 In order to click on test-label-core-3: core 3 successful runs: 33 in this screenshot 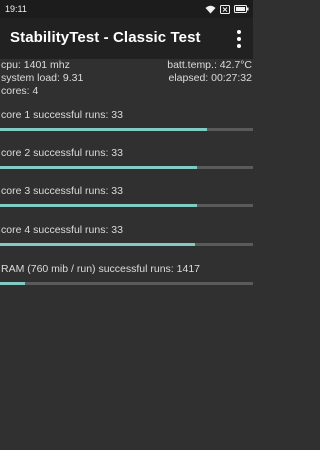, I will do `click(62, 191)`.